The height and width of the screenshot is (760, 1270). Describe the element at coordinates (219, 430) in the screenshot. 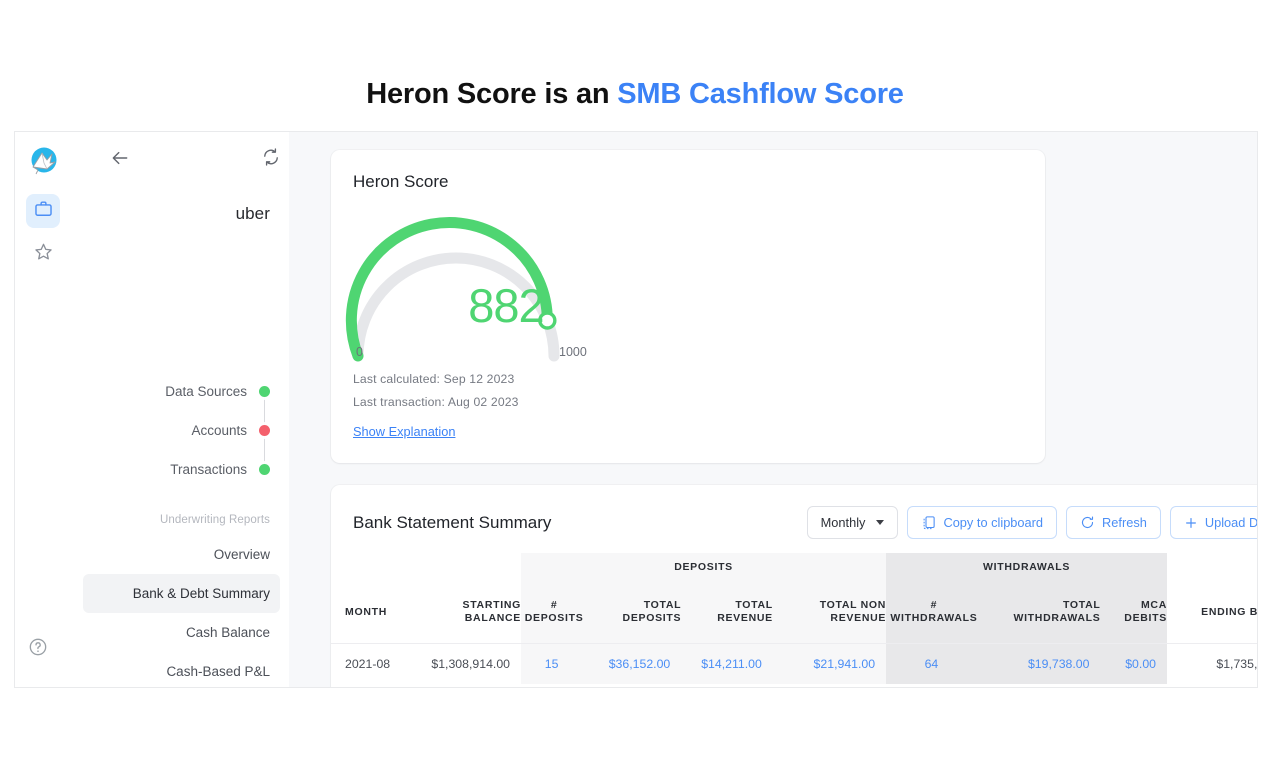

I see `status-label: Accounts` at that location.